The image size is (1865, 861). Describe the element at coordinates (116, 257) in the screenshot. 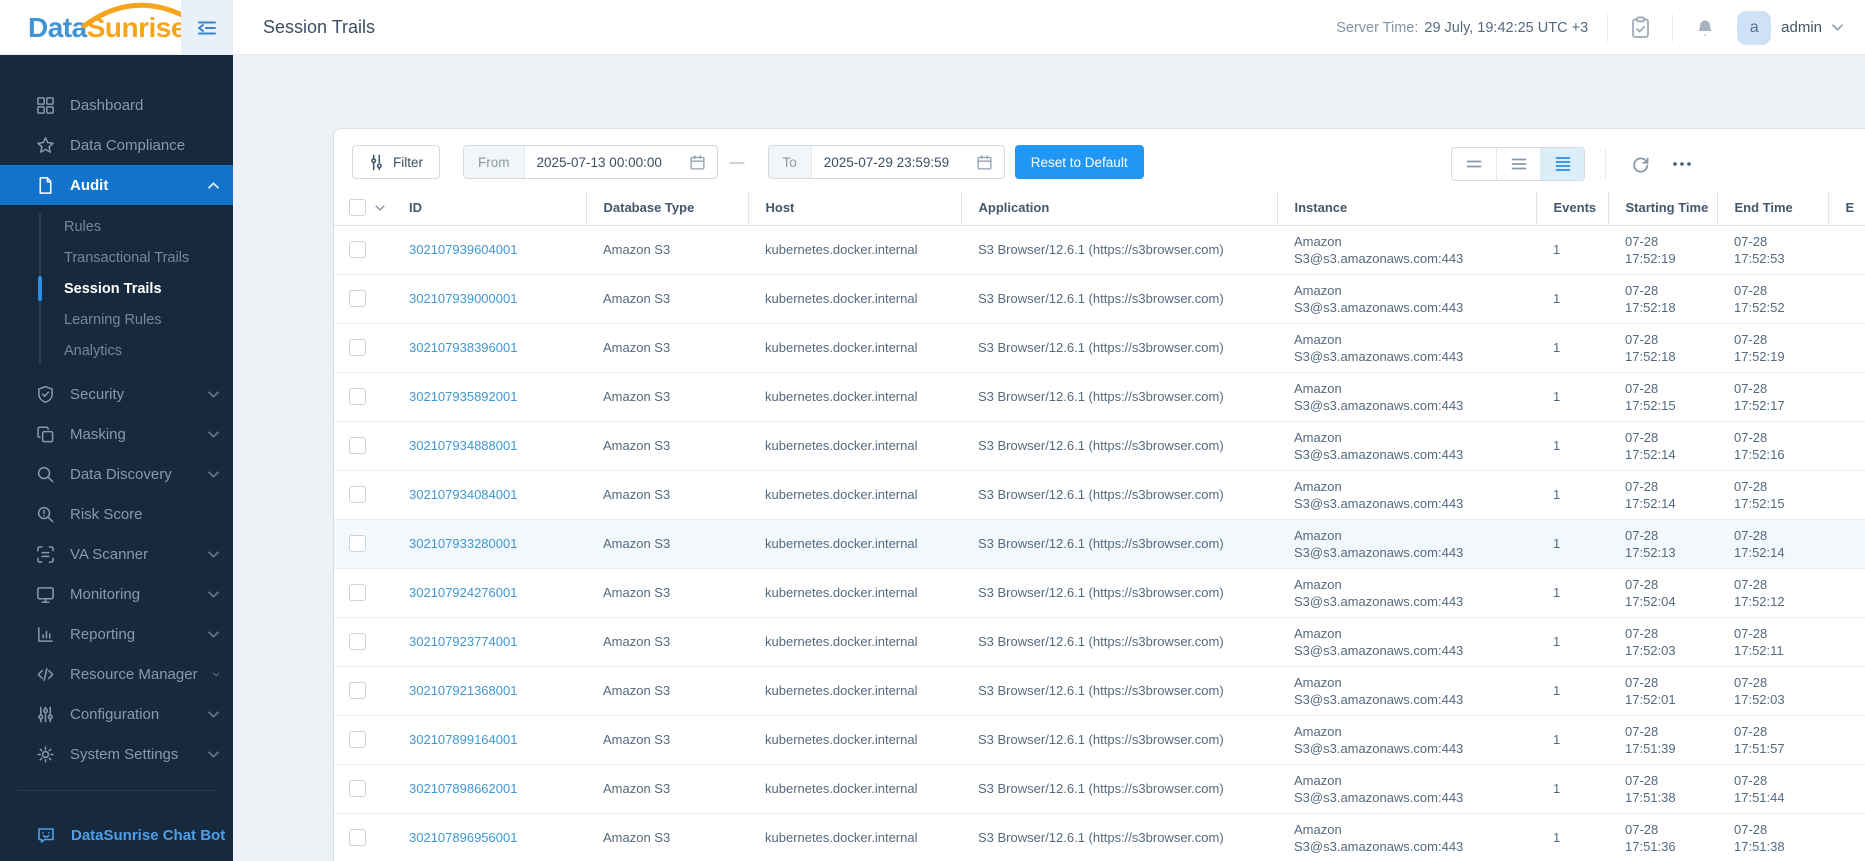

I see `sidebar-item-transactional-trails: Transactional Trails` at that location.